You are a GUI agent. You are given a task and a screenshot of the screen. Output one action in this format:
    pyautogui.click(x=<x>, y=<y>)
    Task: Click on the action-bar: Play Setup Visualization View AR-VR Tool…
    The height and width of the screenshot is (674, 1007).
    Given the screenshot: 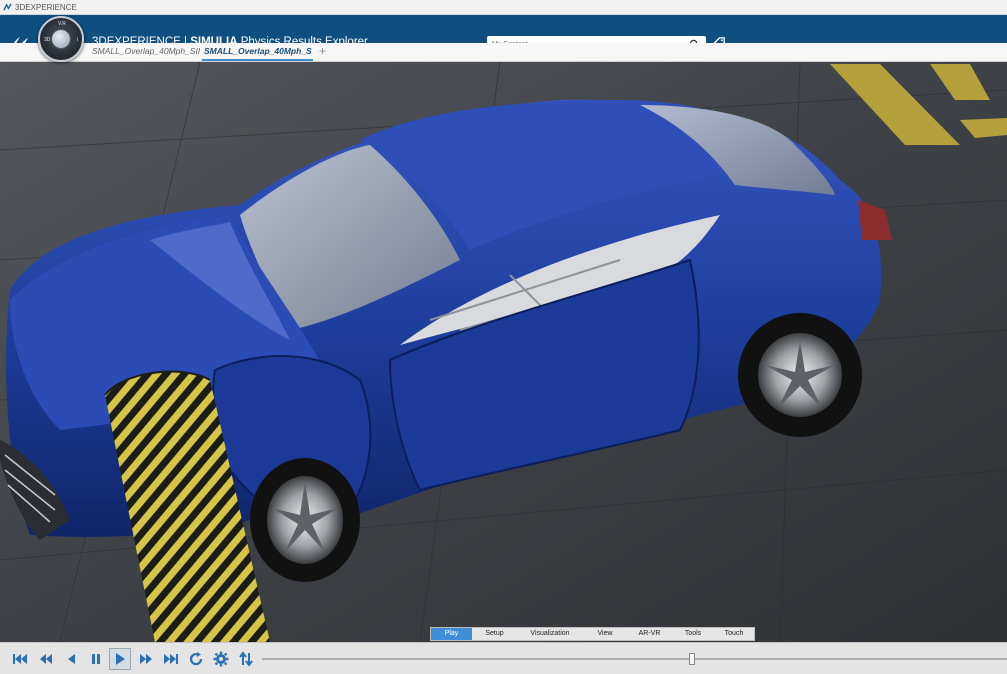 What is the action you would take?
    pyautogui.click(x=592, y=634)
    